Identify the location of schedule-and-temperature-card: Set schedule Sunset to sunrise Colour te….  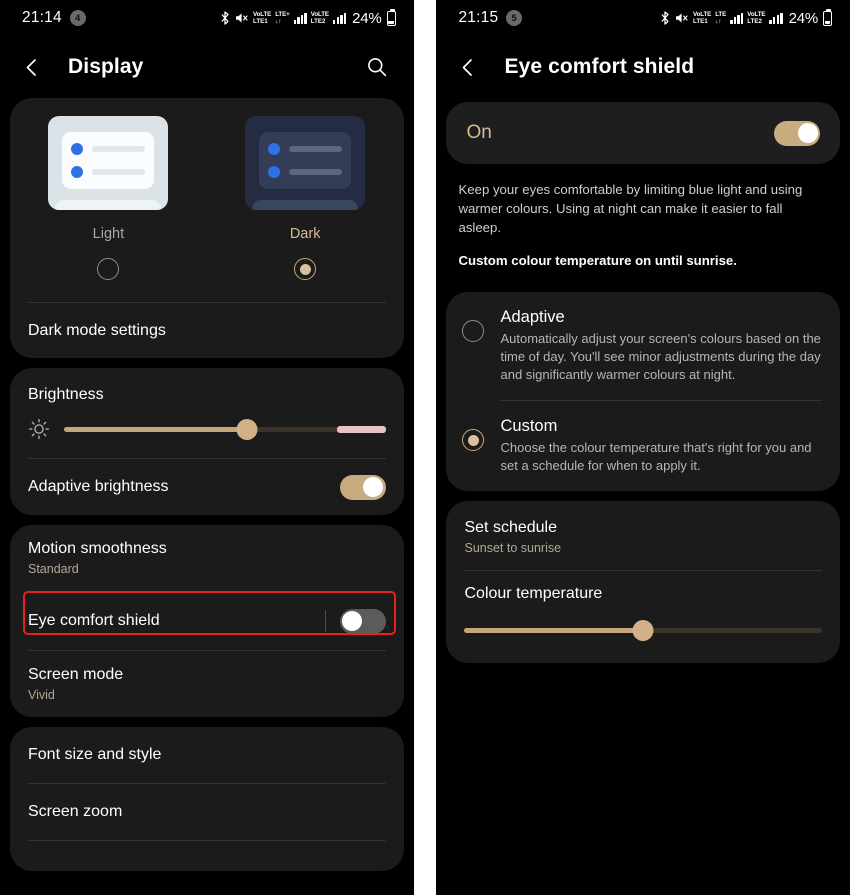
(643, 582).